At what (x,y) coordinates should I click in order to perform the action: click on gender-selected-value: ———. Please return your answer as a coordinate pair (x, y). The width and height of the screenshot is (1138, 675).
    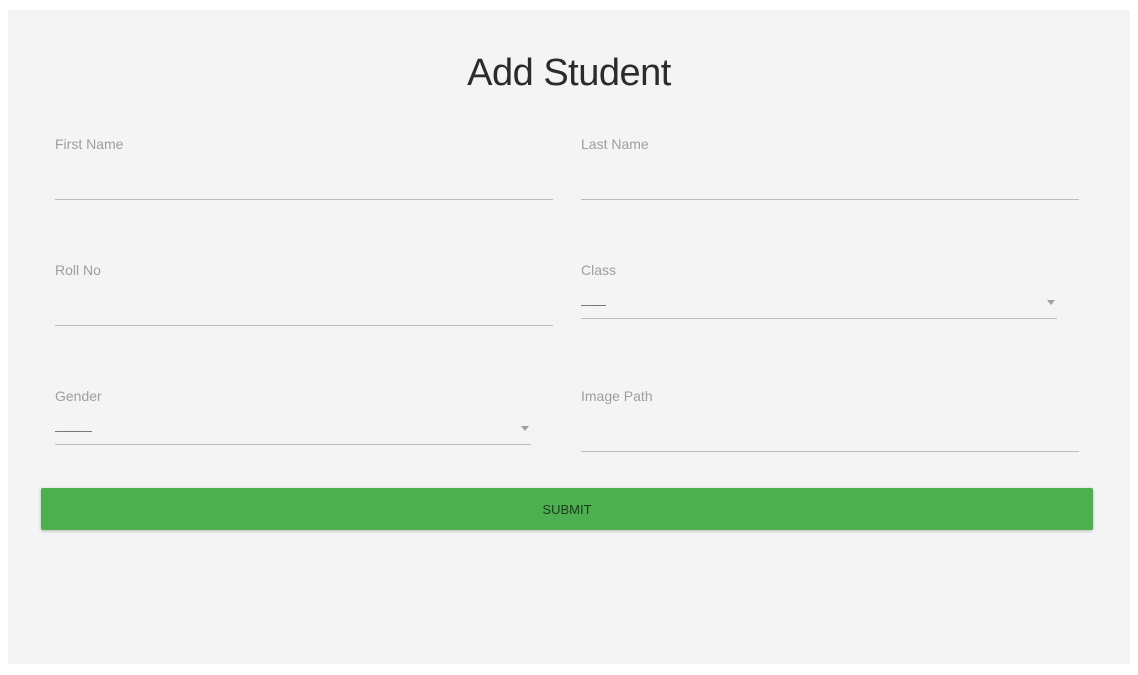
    Looking at the image, I should click on (73, 430).